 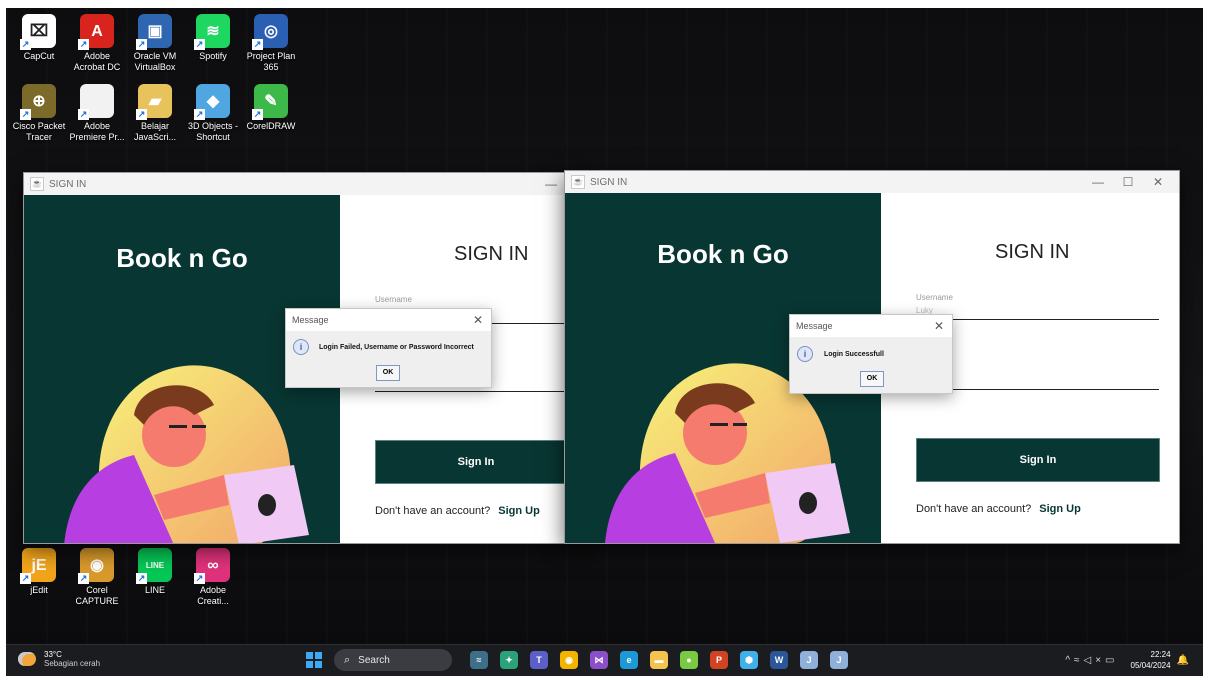 I want to click on app-cube-icon: ⬢, so click(x=749, y=660).